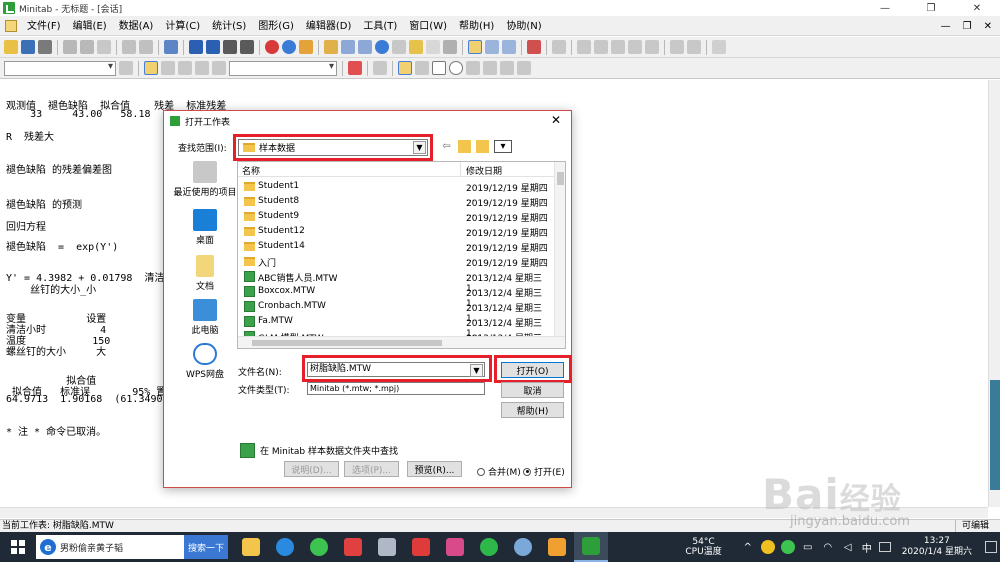 Image resolution: width=1000 pixels, height=562 pixels. I want to click on mdi-minimize-button: —, so click(946, 26).